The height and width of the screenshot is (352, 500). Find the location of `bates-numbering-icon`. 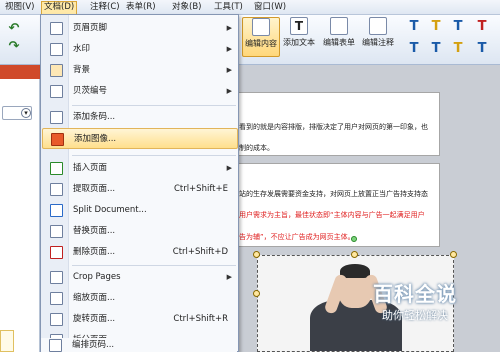

bates-numbering-icon is located at coordinates (56, 91).